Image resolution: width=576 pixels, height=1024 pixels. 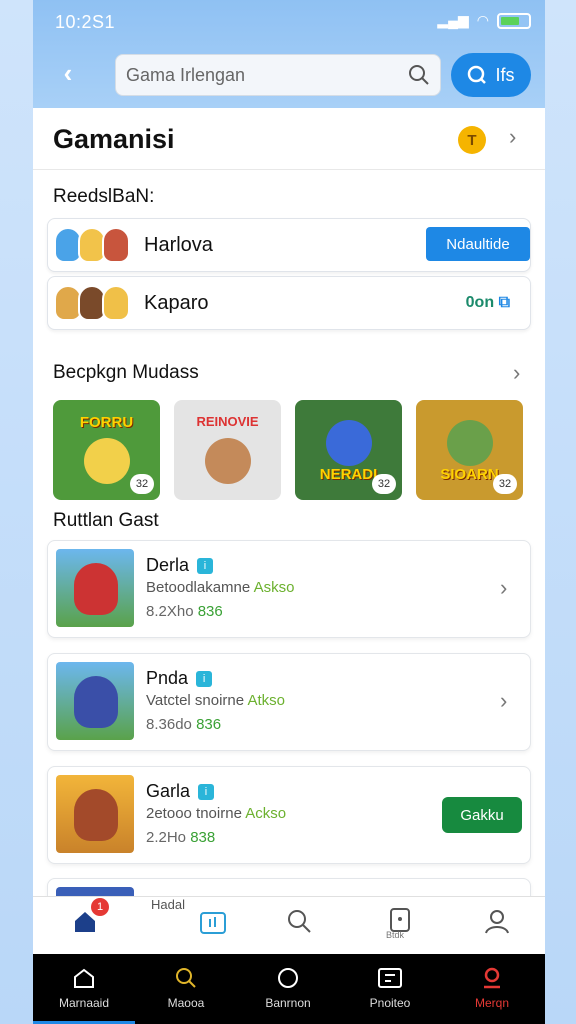 What do you see at coordinates (266, 813) in the screenshot?
I see `desc-highlight: Ackso` at bounding box center [266, 813].